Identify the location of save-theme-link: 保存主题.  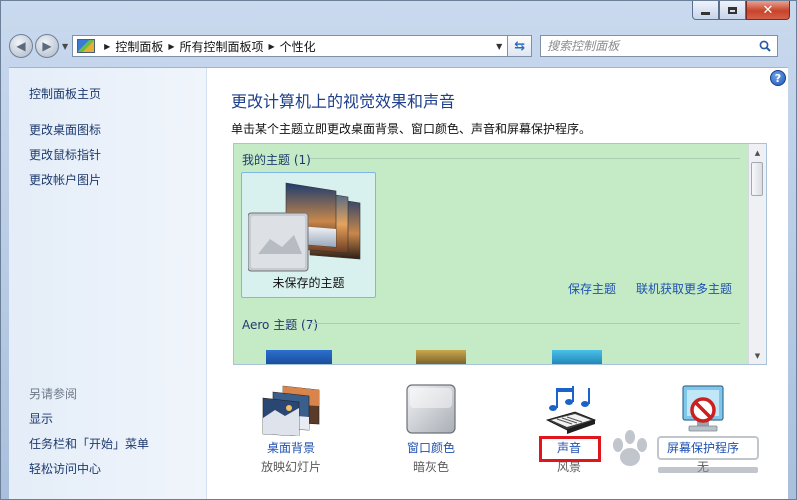
(592, 288).